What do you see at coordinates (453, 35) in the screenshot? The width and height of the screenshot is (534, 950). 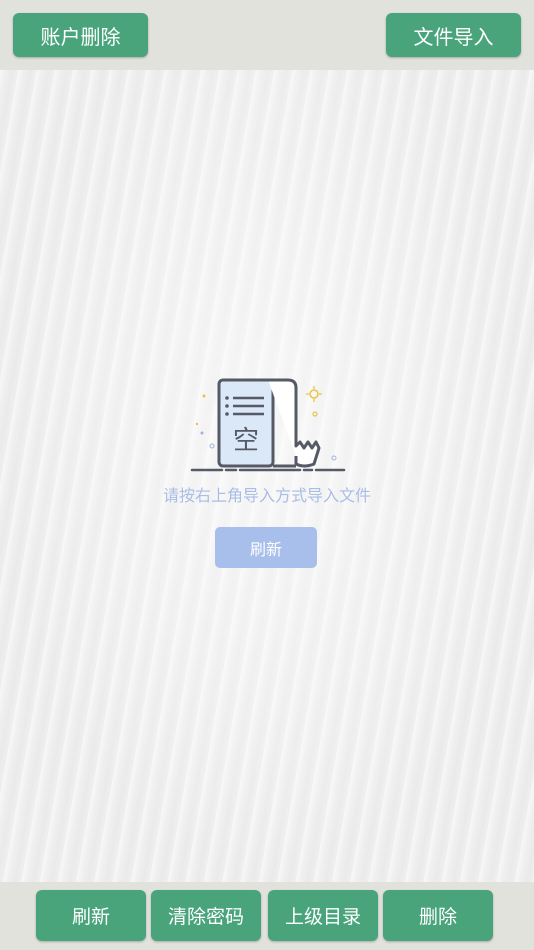 I see `file-import-button: 文件导入` at bounding box center [453, 35].